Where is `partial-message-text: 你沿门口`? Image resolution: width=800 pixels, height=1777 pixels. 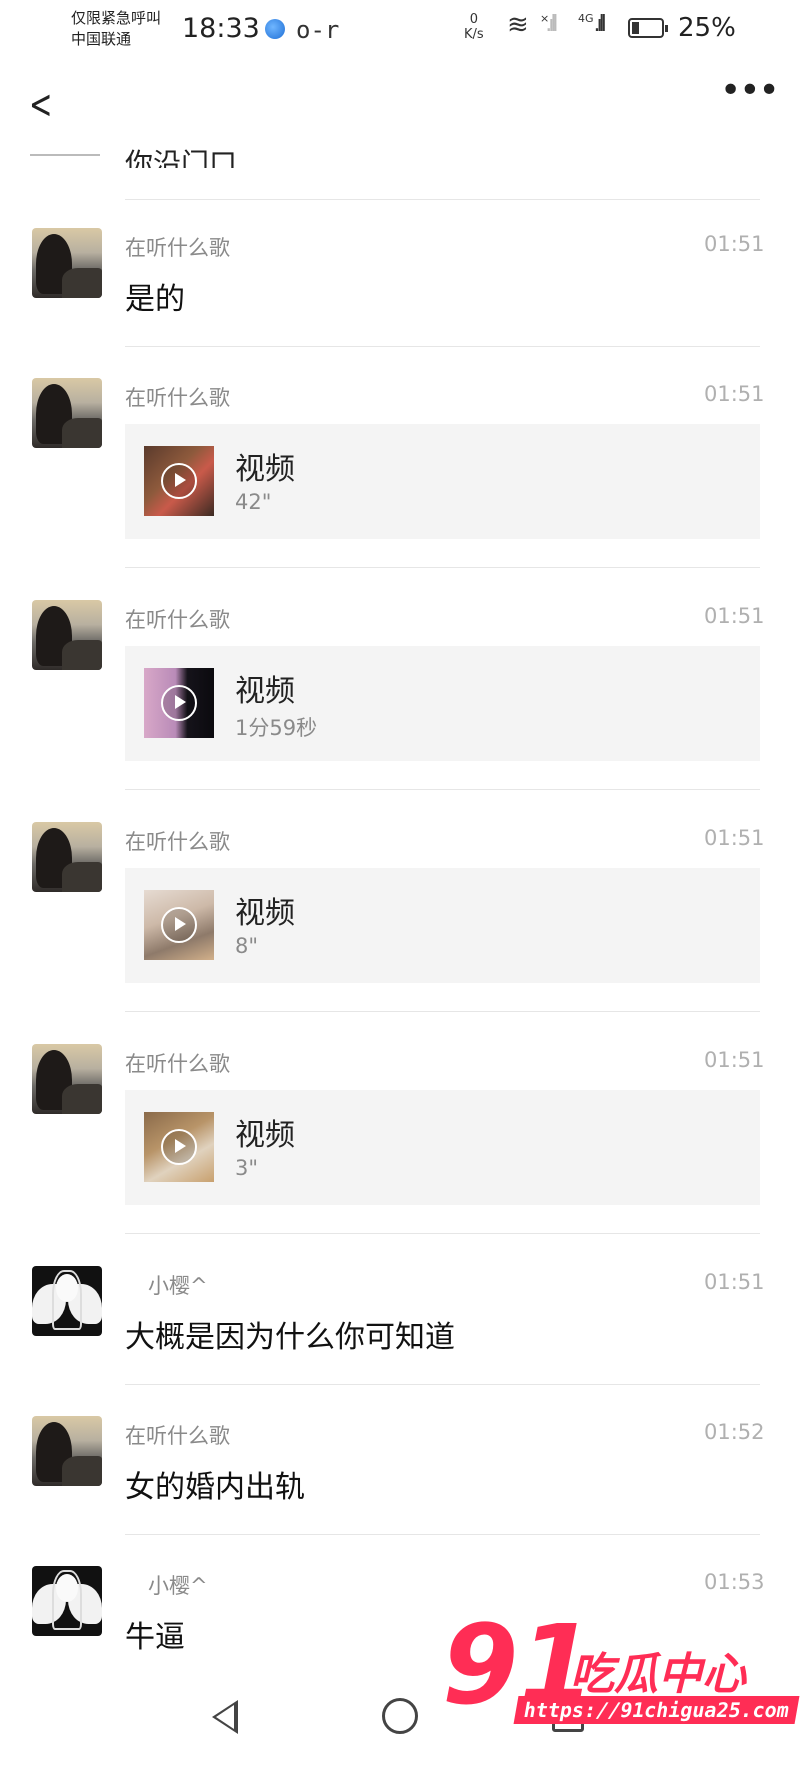
partial-message-text: 你沿门口 is located at coordinates (181, 157).